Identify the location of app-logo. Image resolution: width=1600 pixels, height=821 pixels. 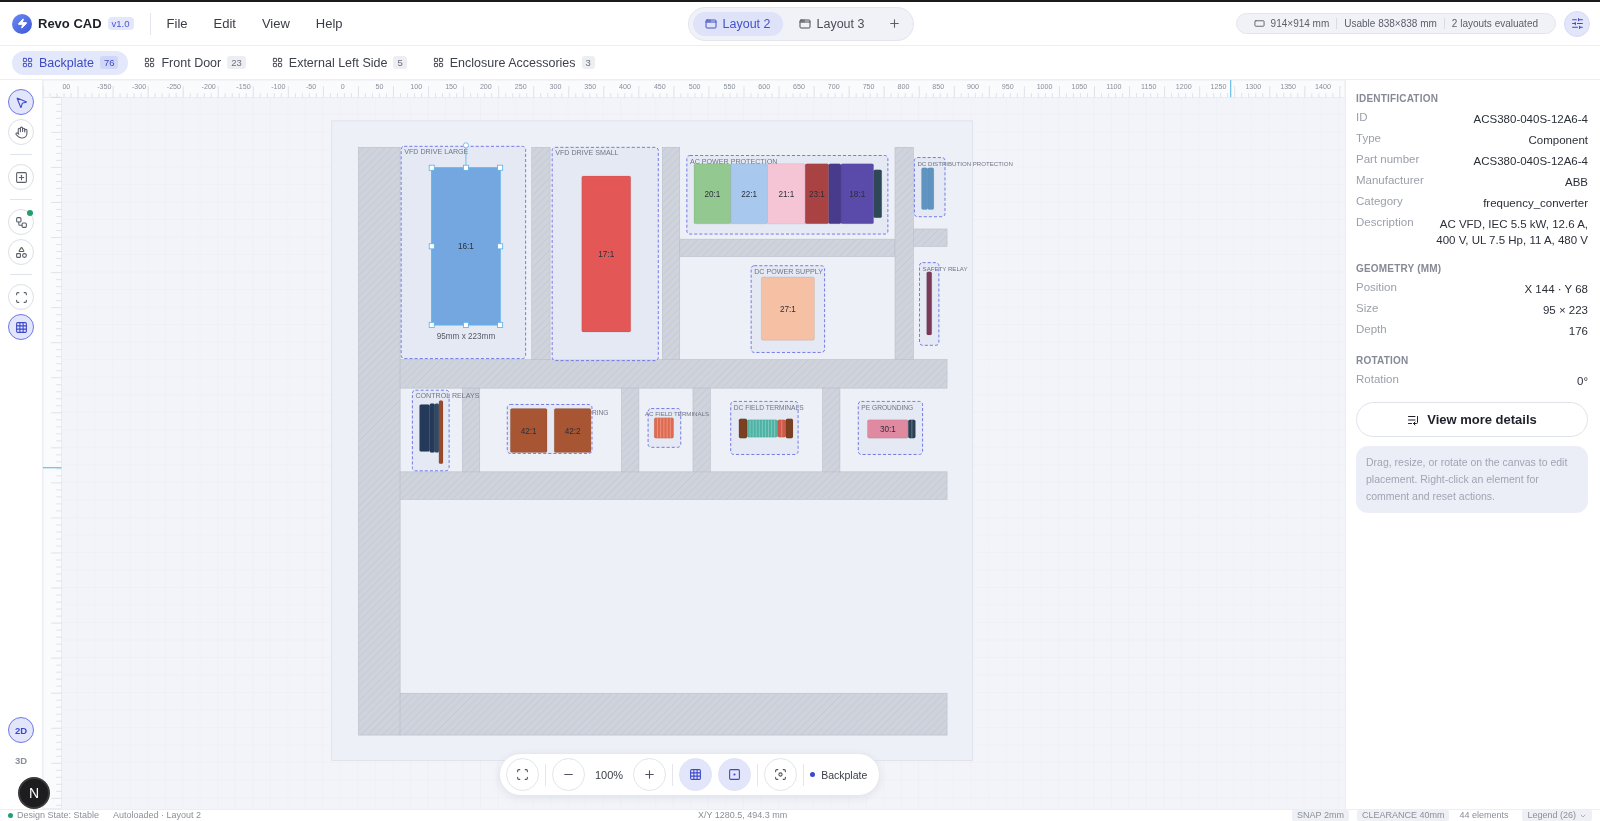
(22, 23).